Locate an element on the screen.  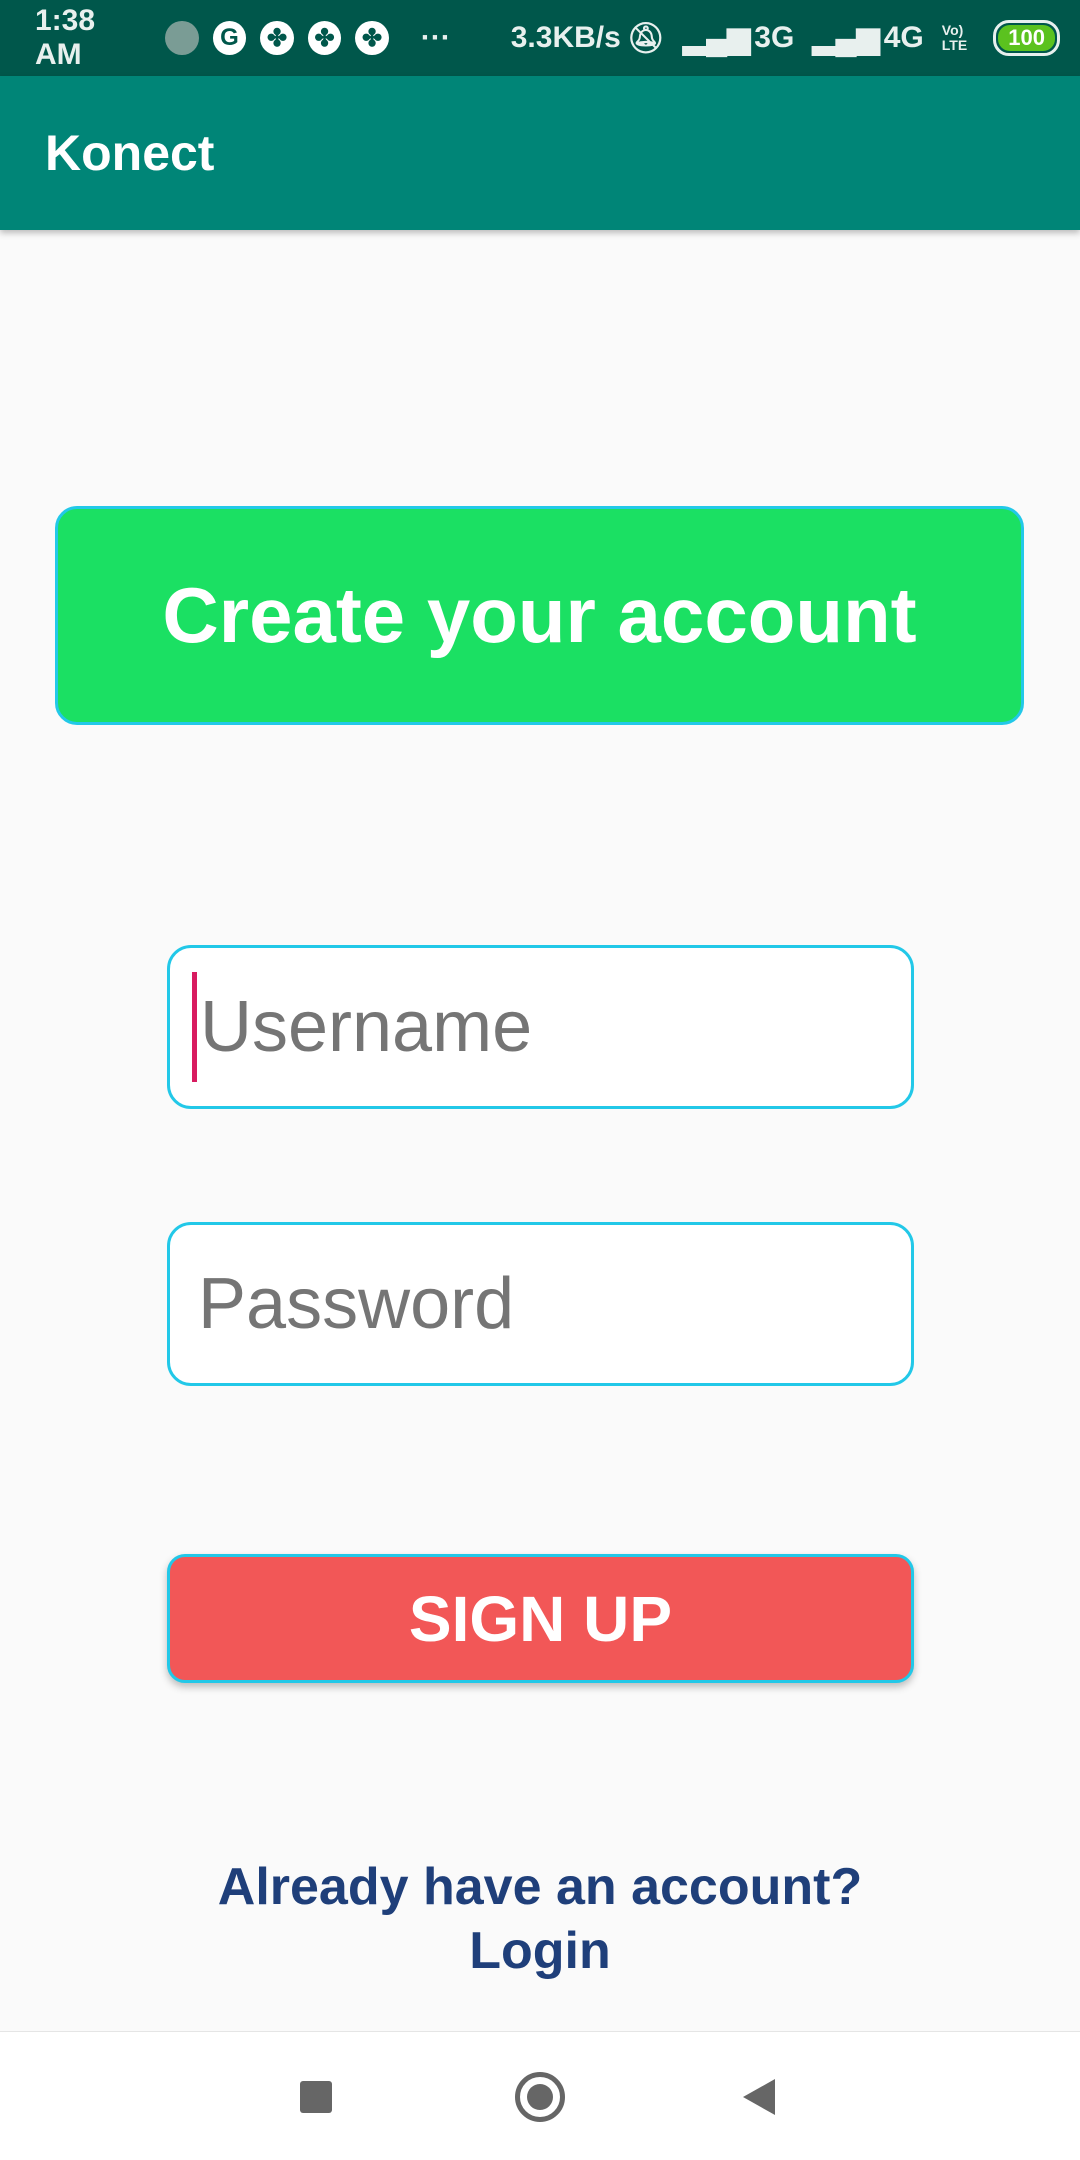
volte-label: Vo) LTE is located at coordinates (954, 37).